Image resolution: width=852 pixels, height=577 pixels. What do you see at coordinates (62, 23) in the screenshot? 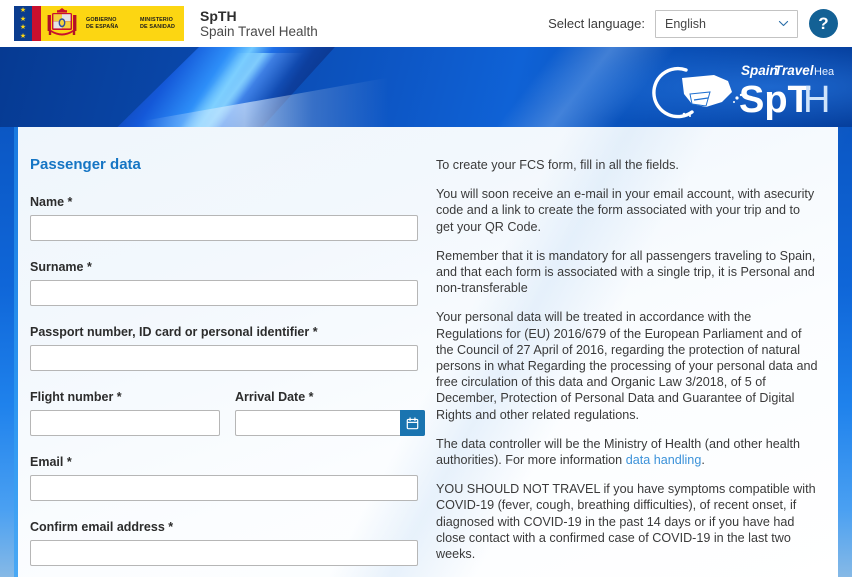
I see `spain-coat-of-arms-icon` at bounding box center [62, 23].